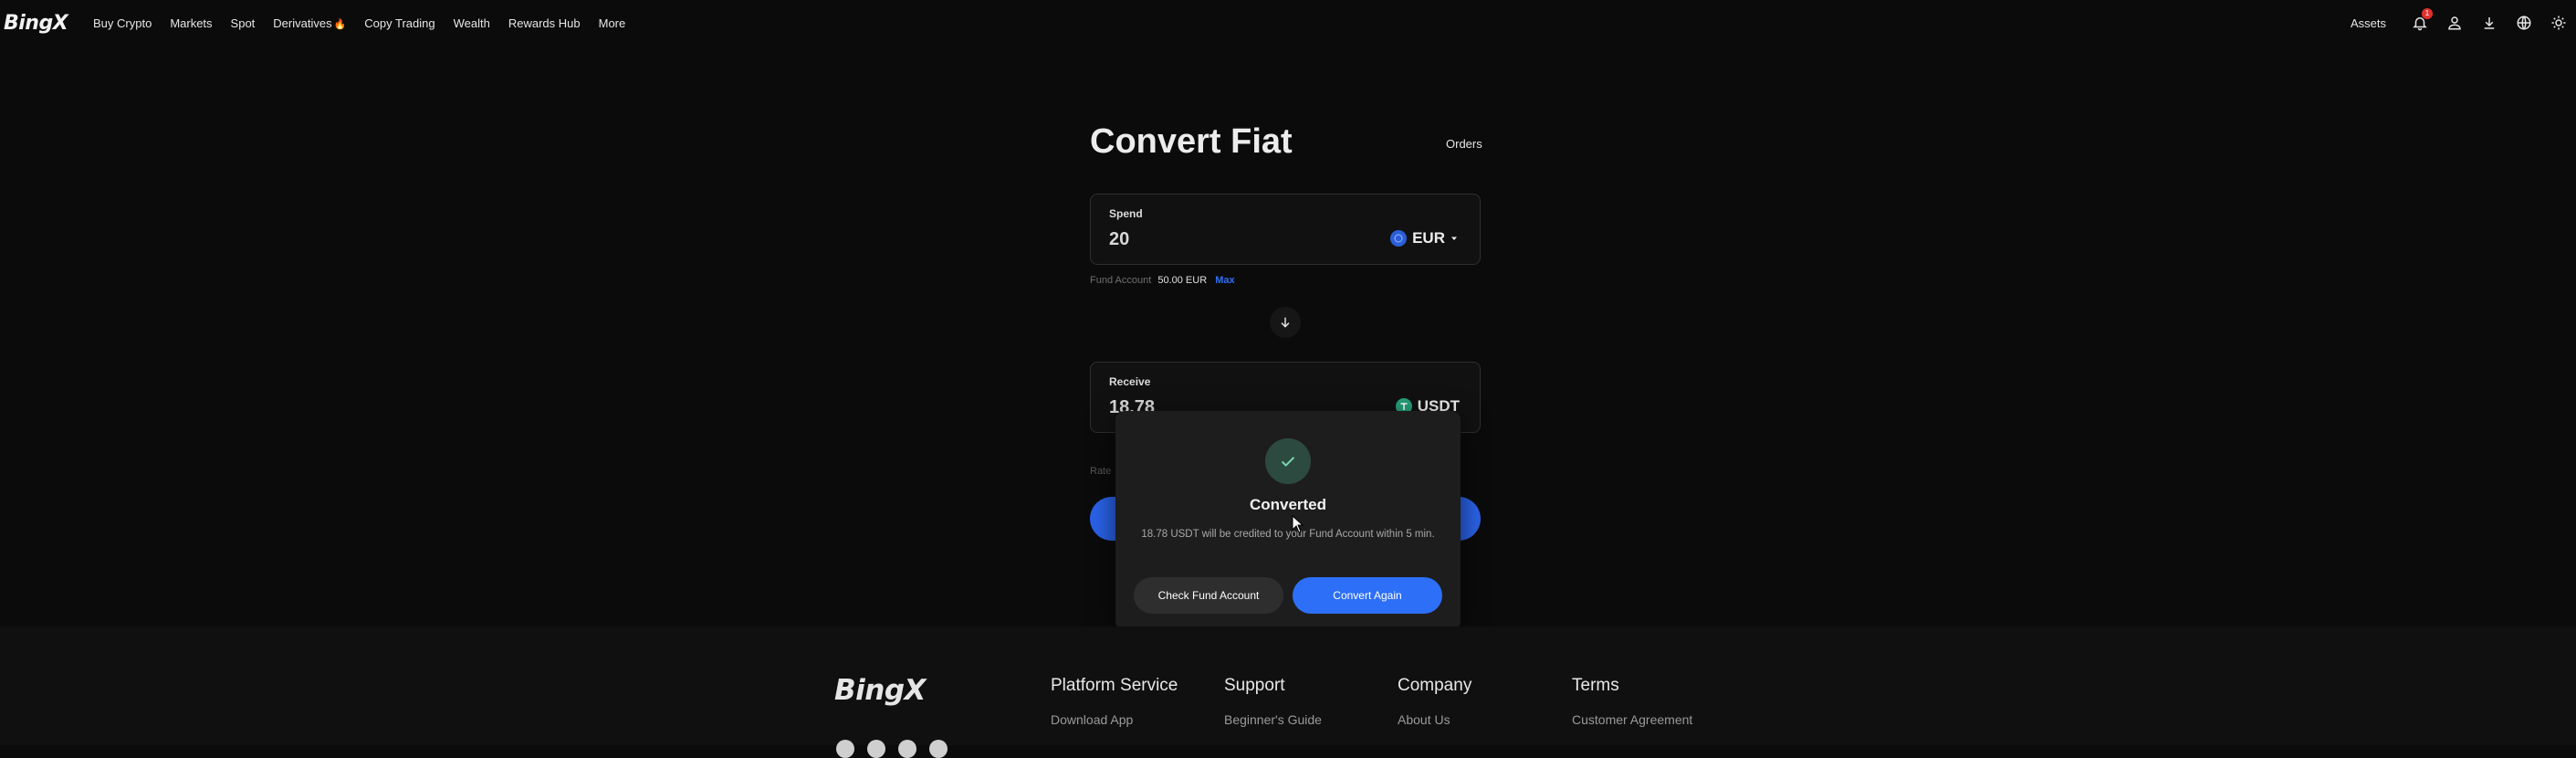  I want to click on nav-markets: Markets, so click(191, 23).